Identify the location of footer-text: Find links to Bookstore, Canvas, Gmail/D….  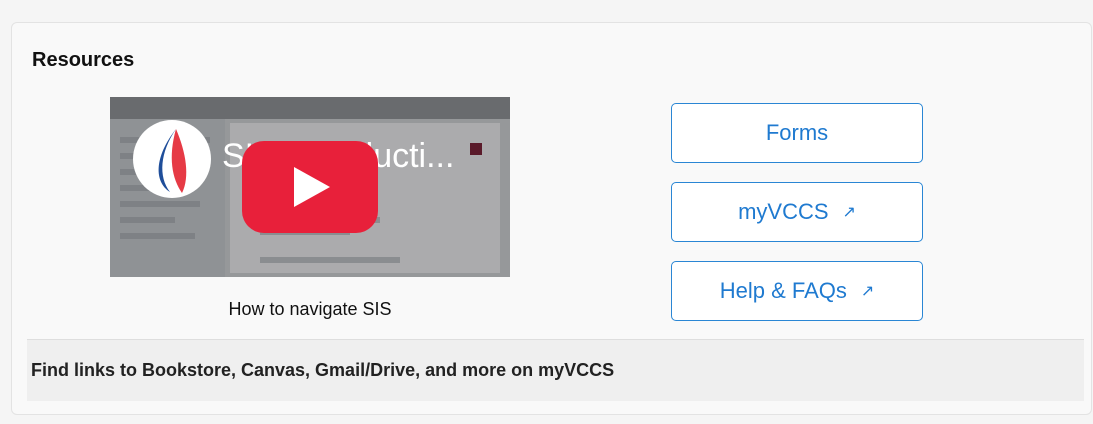
(323, 370).